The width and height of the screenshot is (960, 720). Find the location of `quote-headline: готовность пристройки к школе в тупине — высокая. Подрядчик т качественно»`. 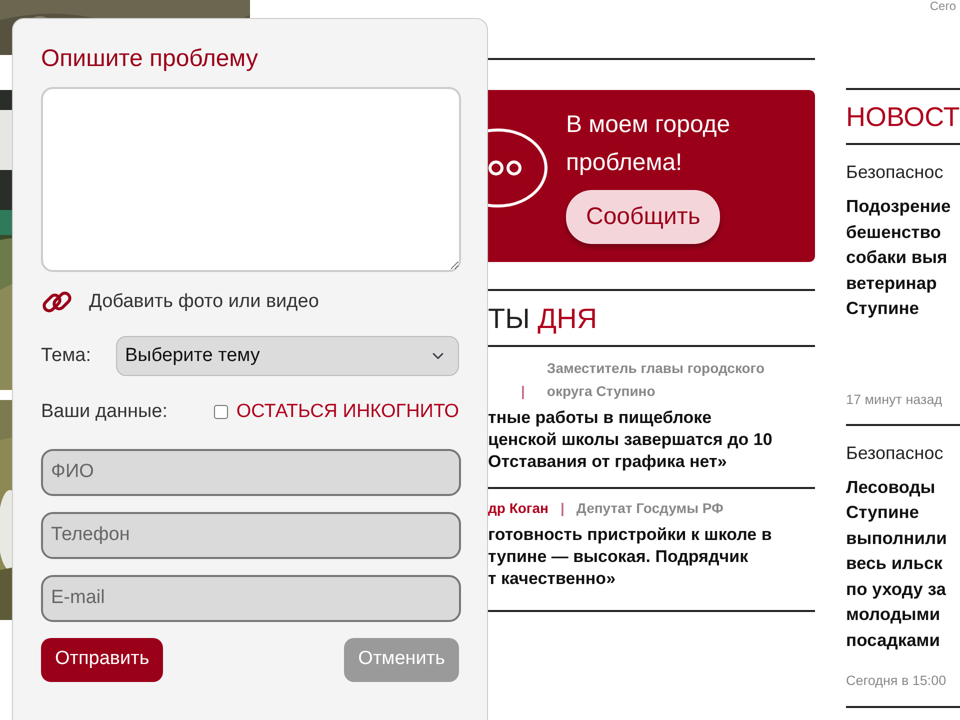

quote-headline: готовность пристройки к школе в тупине — высокая. Подрядчик т качественно» is located at coordinates (651, 557).